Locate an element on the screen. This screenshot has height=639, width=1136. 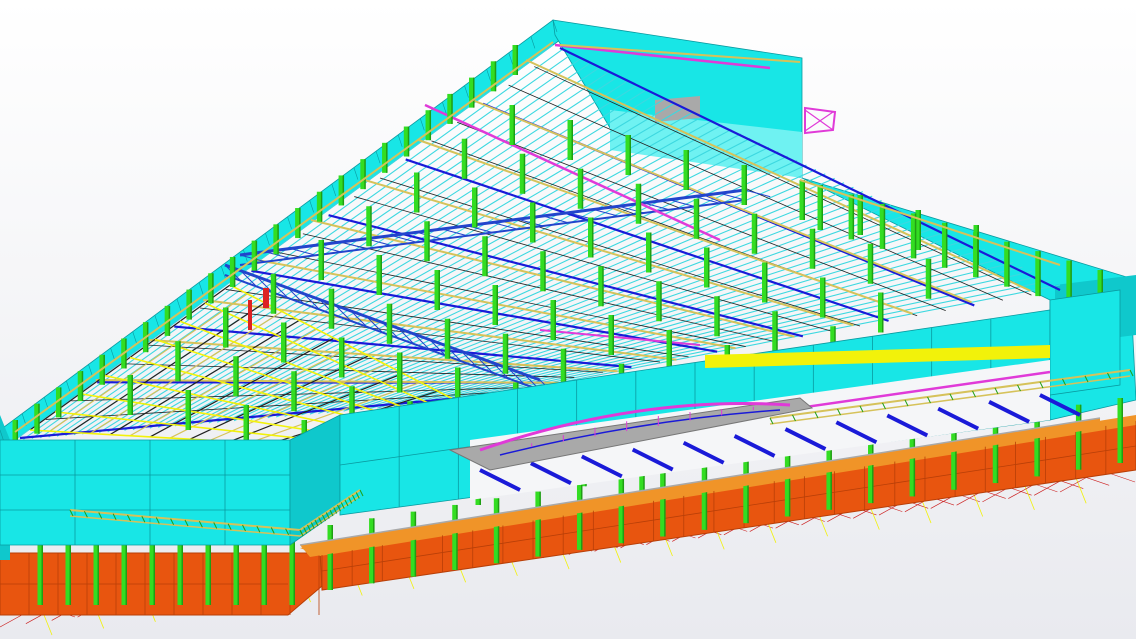
tower-opening is located at coordinates (677, 109).